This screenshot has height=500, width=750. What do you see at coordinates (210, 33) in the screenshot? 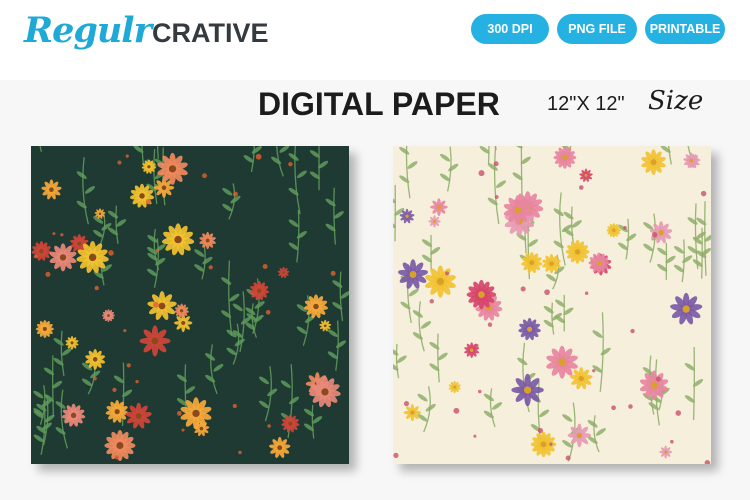
I see `brand-bold: CRATIVE` at bounding box center [210, 33].